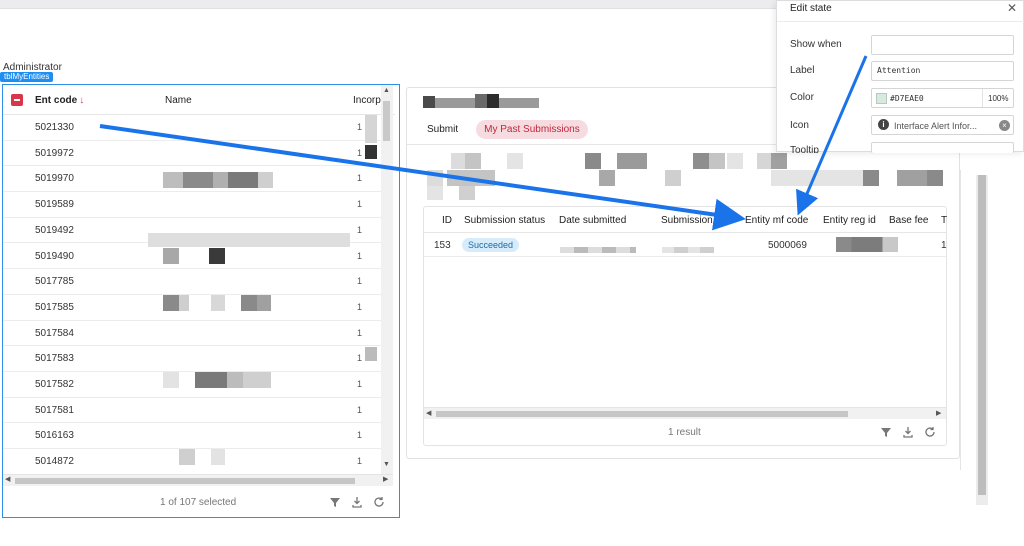 The height and width of the screenshot is (546, 1024). What do you see at coordinates (54, 333) in the screenshot?
I see `cell-ent-code: 5017584` at bounding box center [54, 333].